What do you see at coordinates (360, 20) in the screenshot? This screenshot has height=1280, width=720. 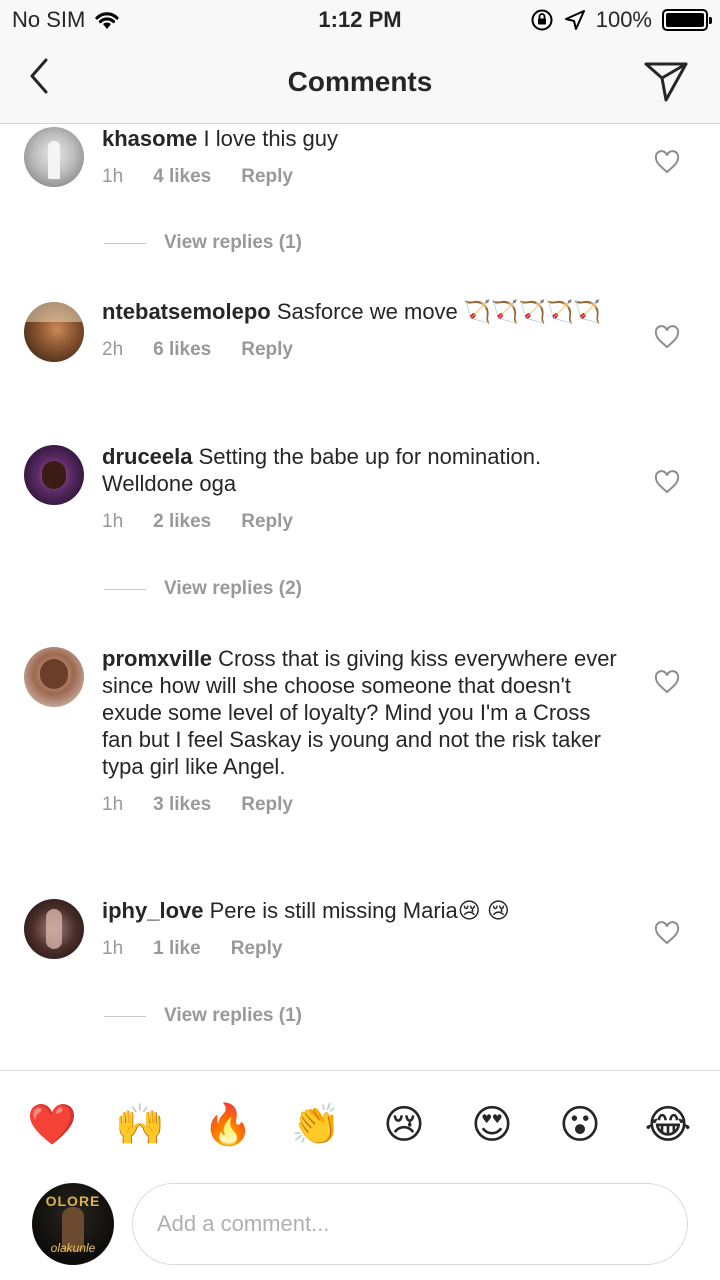 I see `status-bar: No SIM 1:12 PM 100%` at bounding box center [360, 20].